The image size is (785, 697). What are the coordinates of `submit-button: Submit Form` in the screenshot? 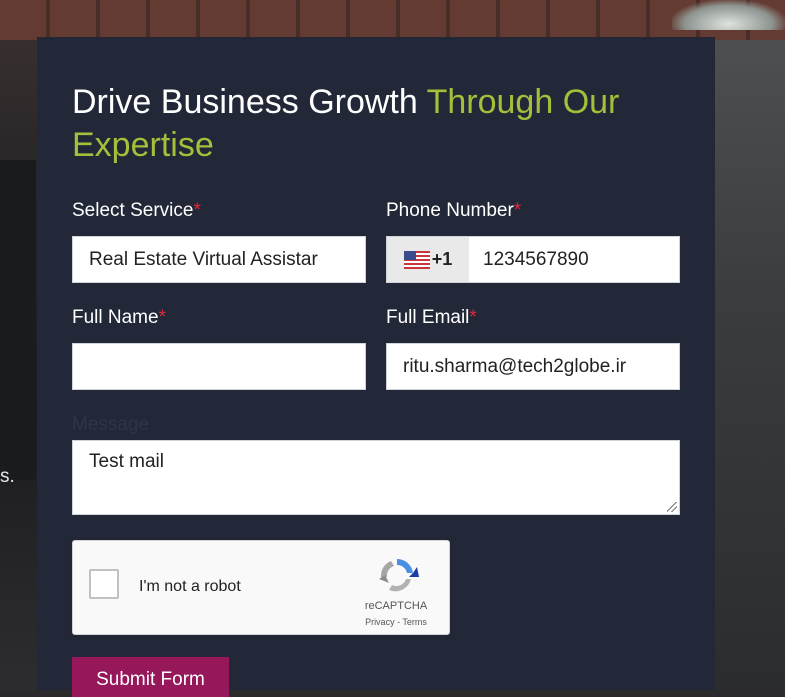 It's located at (150, 677).